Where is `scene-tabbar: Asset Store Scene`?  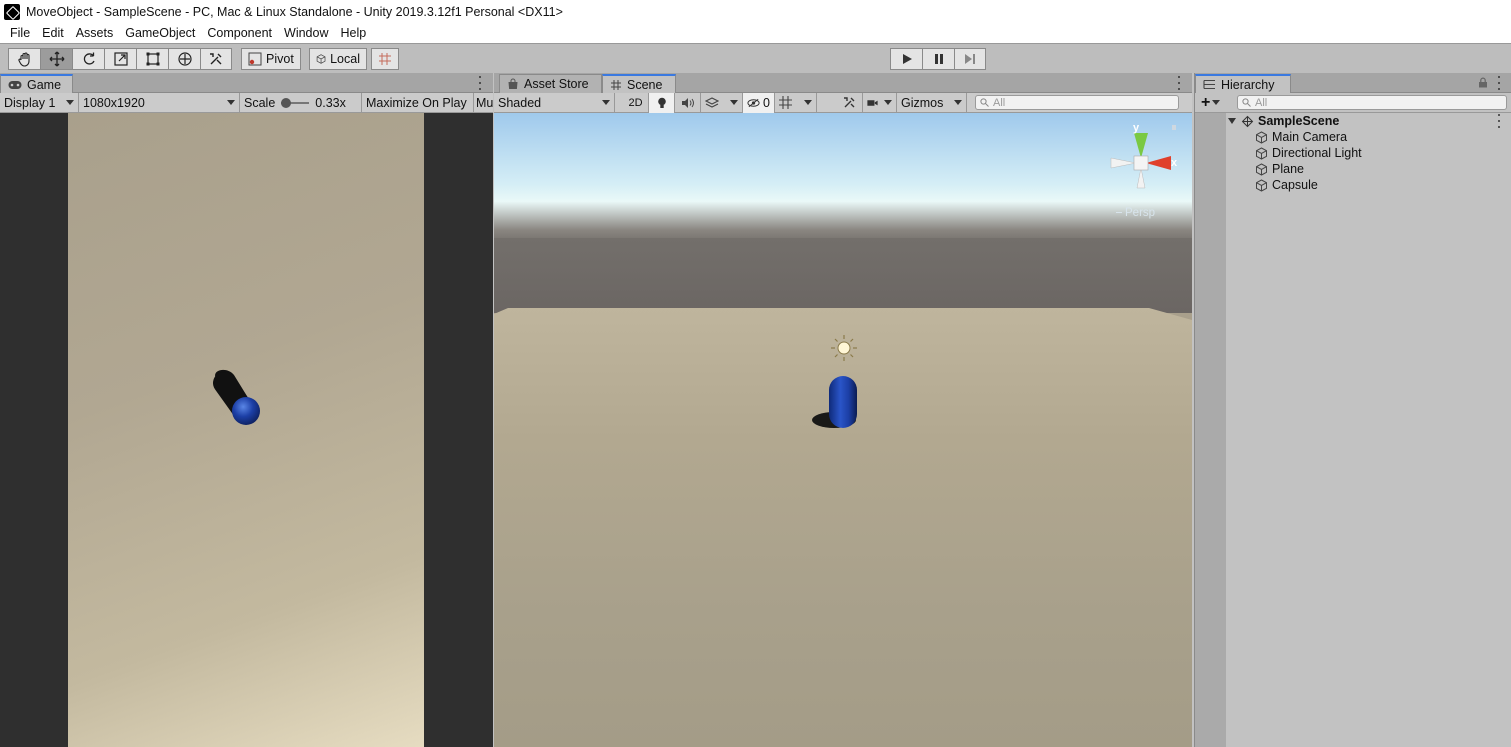
scene-tabbar: Asset Store Scene is located at coordinates (843, 83).